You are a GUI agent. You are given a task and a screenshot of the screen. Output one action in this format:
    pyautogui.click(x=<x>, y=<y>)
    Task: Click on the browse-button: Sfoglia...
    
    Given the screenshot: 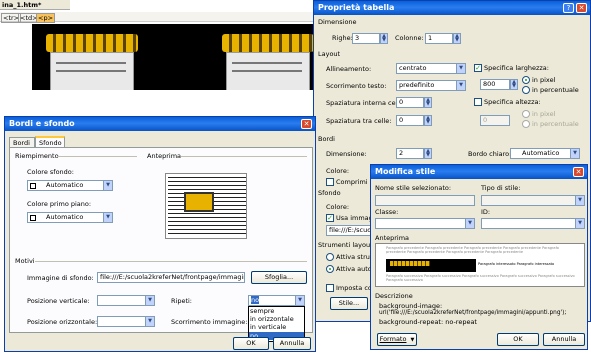 What is the action you would take?
    pyautogui.click(x=279, y=277)
    